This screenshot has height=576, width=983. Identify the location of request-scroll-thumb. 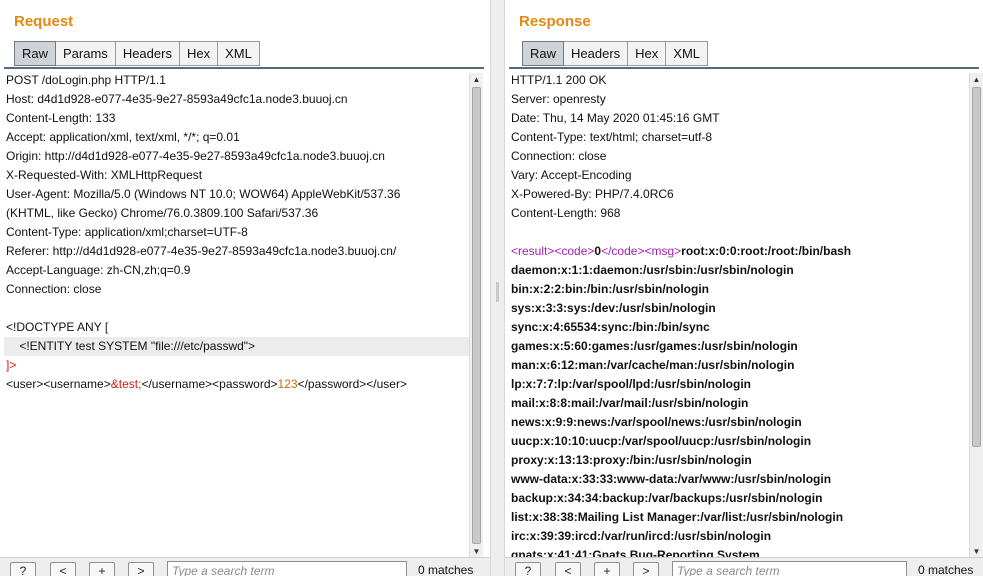
(476, 315).